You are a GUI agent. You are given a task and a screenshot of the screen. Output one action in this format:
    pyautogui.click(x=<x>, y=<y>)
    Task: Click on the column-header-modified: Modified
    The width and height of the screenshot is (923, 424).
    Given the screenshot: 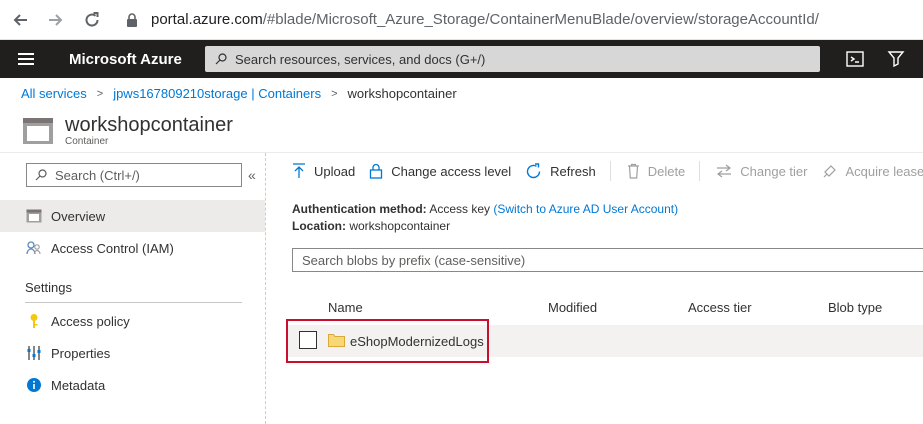 What is the action you would take?
    pyautogui.click(x=572, y=307)
    